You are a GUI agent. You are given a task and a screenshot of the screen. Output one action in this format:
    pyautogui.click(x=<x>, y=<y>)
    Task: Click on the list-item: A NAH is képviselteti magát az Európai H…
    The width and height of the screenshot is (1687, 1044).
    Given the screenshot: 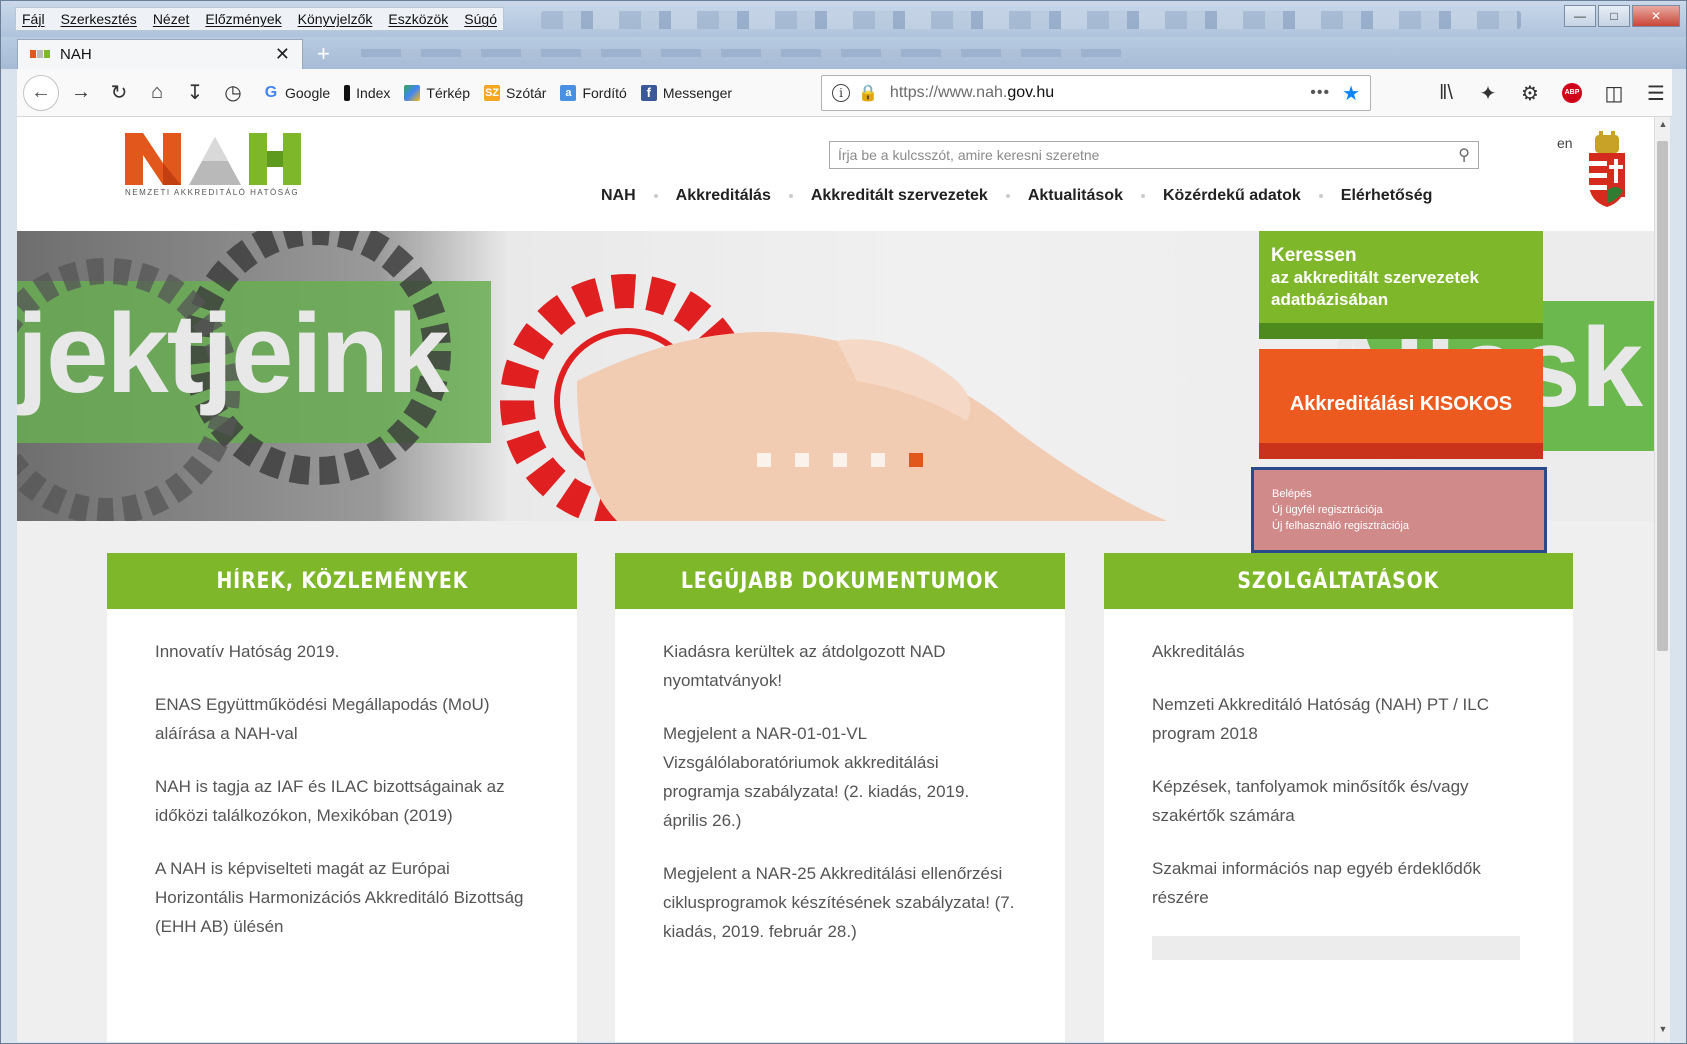 What is the action you would take?
    pyautogui.click(x=342, y=897)
    